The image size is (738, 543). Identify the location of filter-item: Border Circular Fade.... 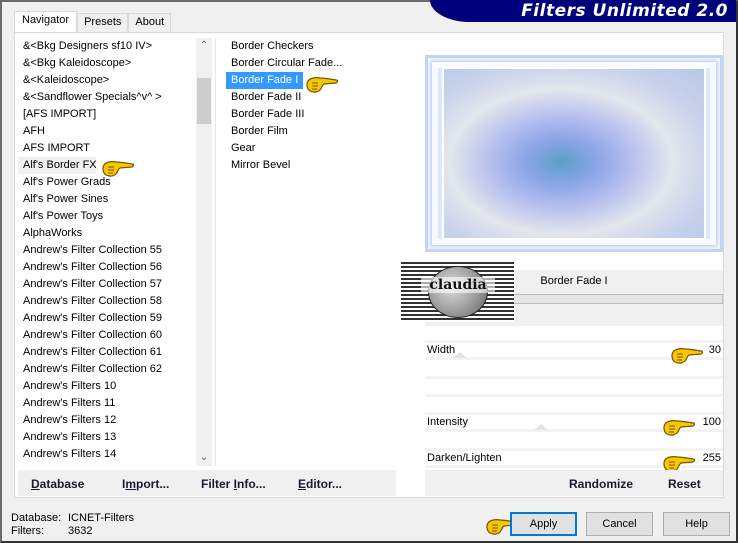
(311, 63).